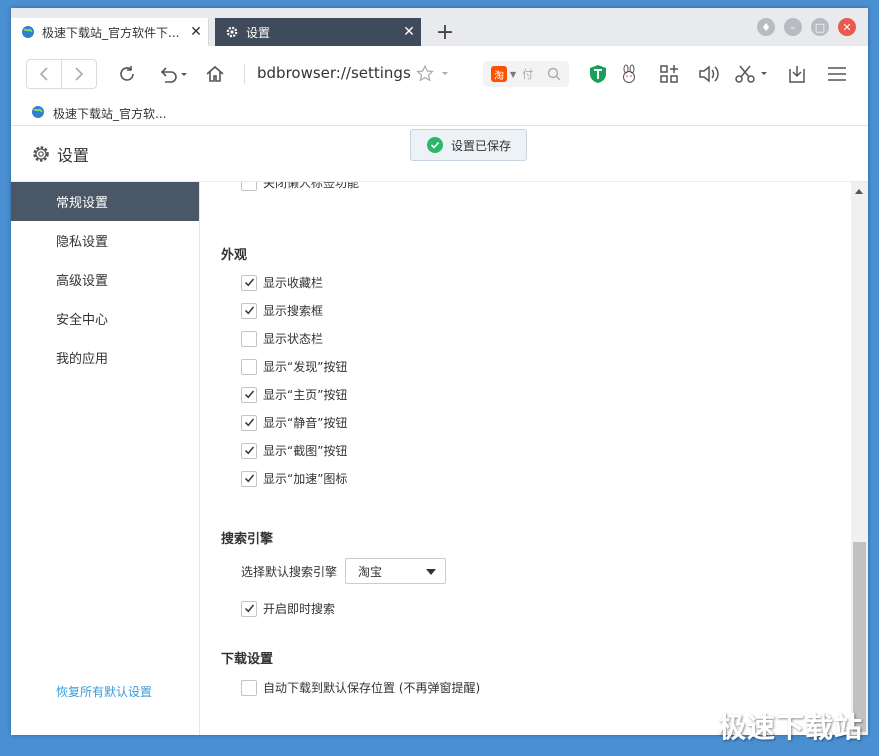 The width and height of the screenshot is (879, 756). Describe the element at coordinates (305, 451) in the screenshot. I see `checkbox-label: 显示“截图”按钮` at that location.